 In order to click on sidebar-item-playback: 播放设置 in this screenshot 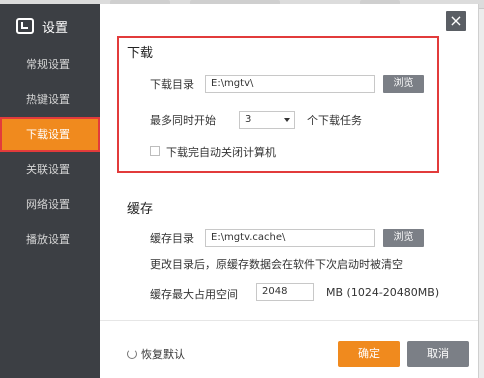, I will do `click(50, 239)`.